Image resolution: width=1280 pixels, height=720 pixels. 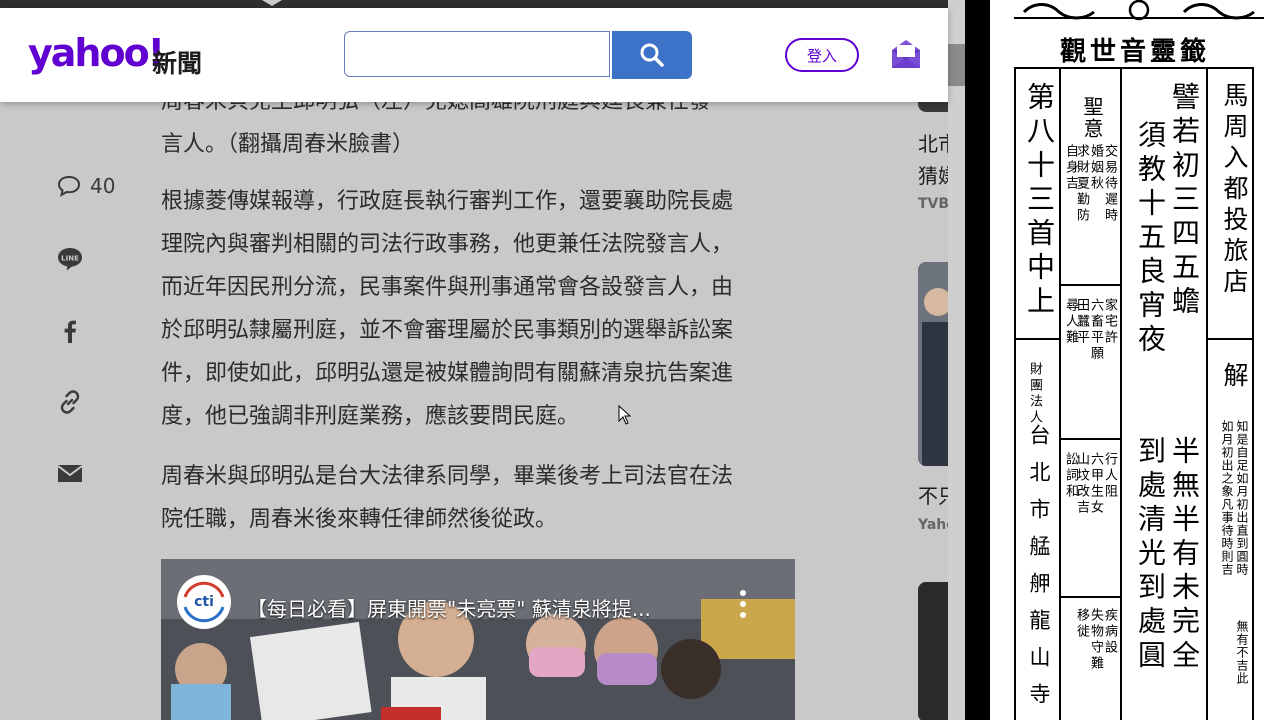 I want to click on meaning-row: 家宅許, so click(x=1109, y=322).